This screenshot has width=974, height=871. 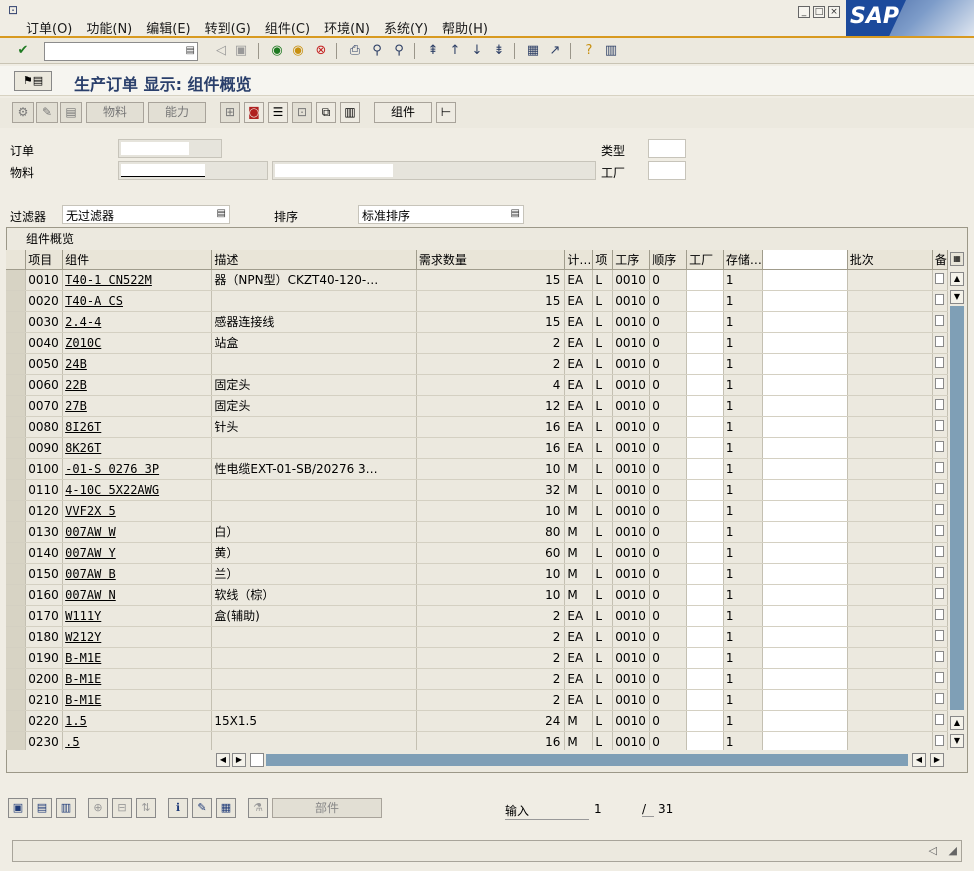 What do you see at coordinates (477, 679) in the screenshot?
I see `table-row: 0200 B-M1E 2 EA L 0010 0 1` at bounding box center [477, 679].